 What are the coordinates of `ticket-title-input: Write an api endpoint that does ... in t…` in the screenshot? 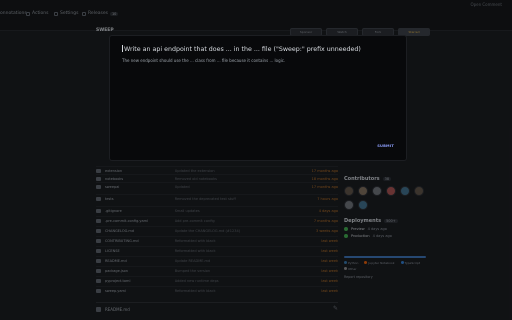 It's located at (262, 49).